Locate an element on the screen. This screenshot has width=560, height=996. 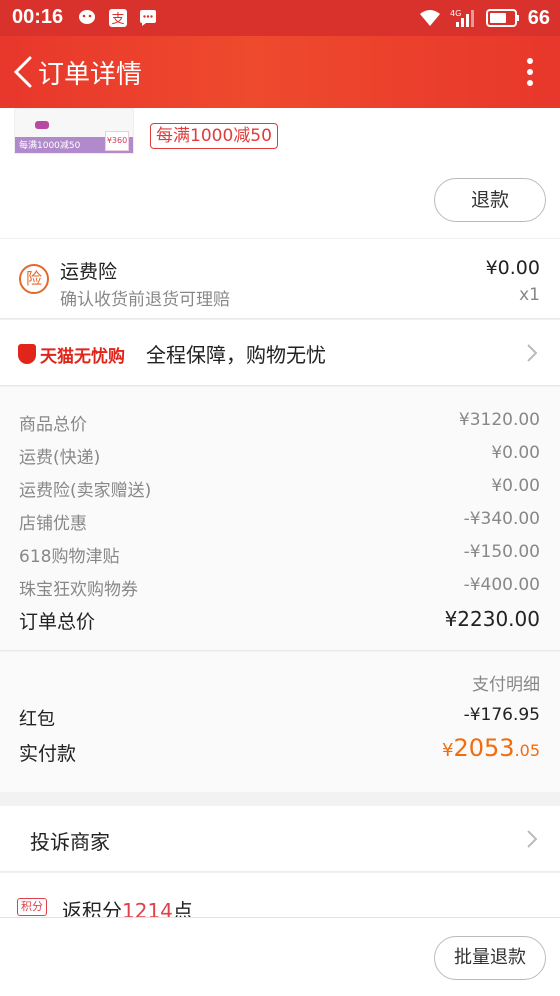
red-packet-value: -¥176.95 is located at coordinates (501, 715).